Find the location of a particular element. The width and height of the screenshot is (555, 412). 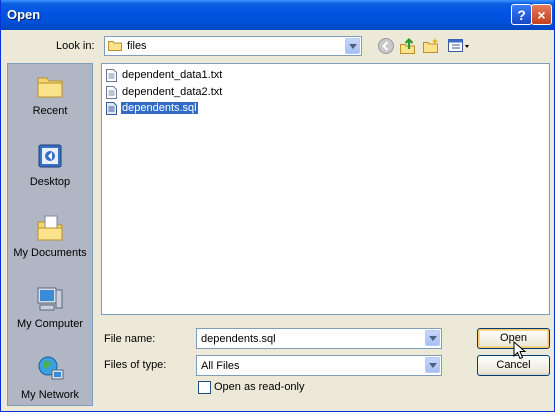

new-folder-icon is located at coordinates (431, 46).